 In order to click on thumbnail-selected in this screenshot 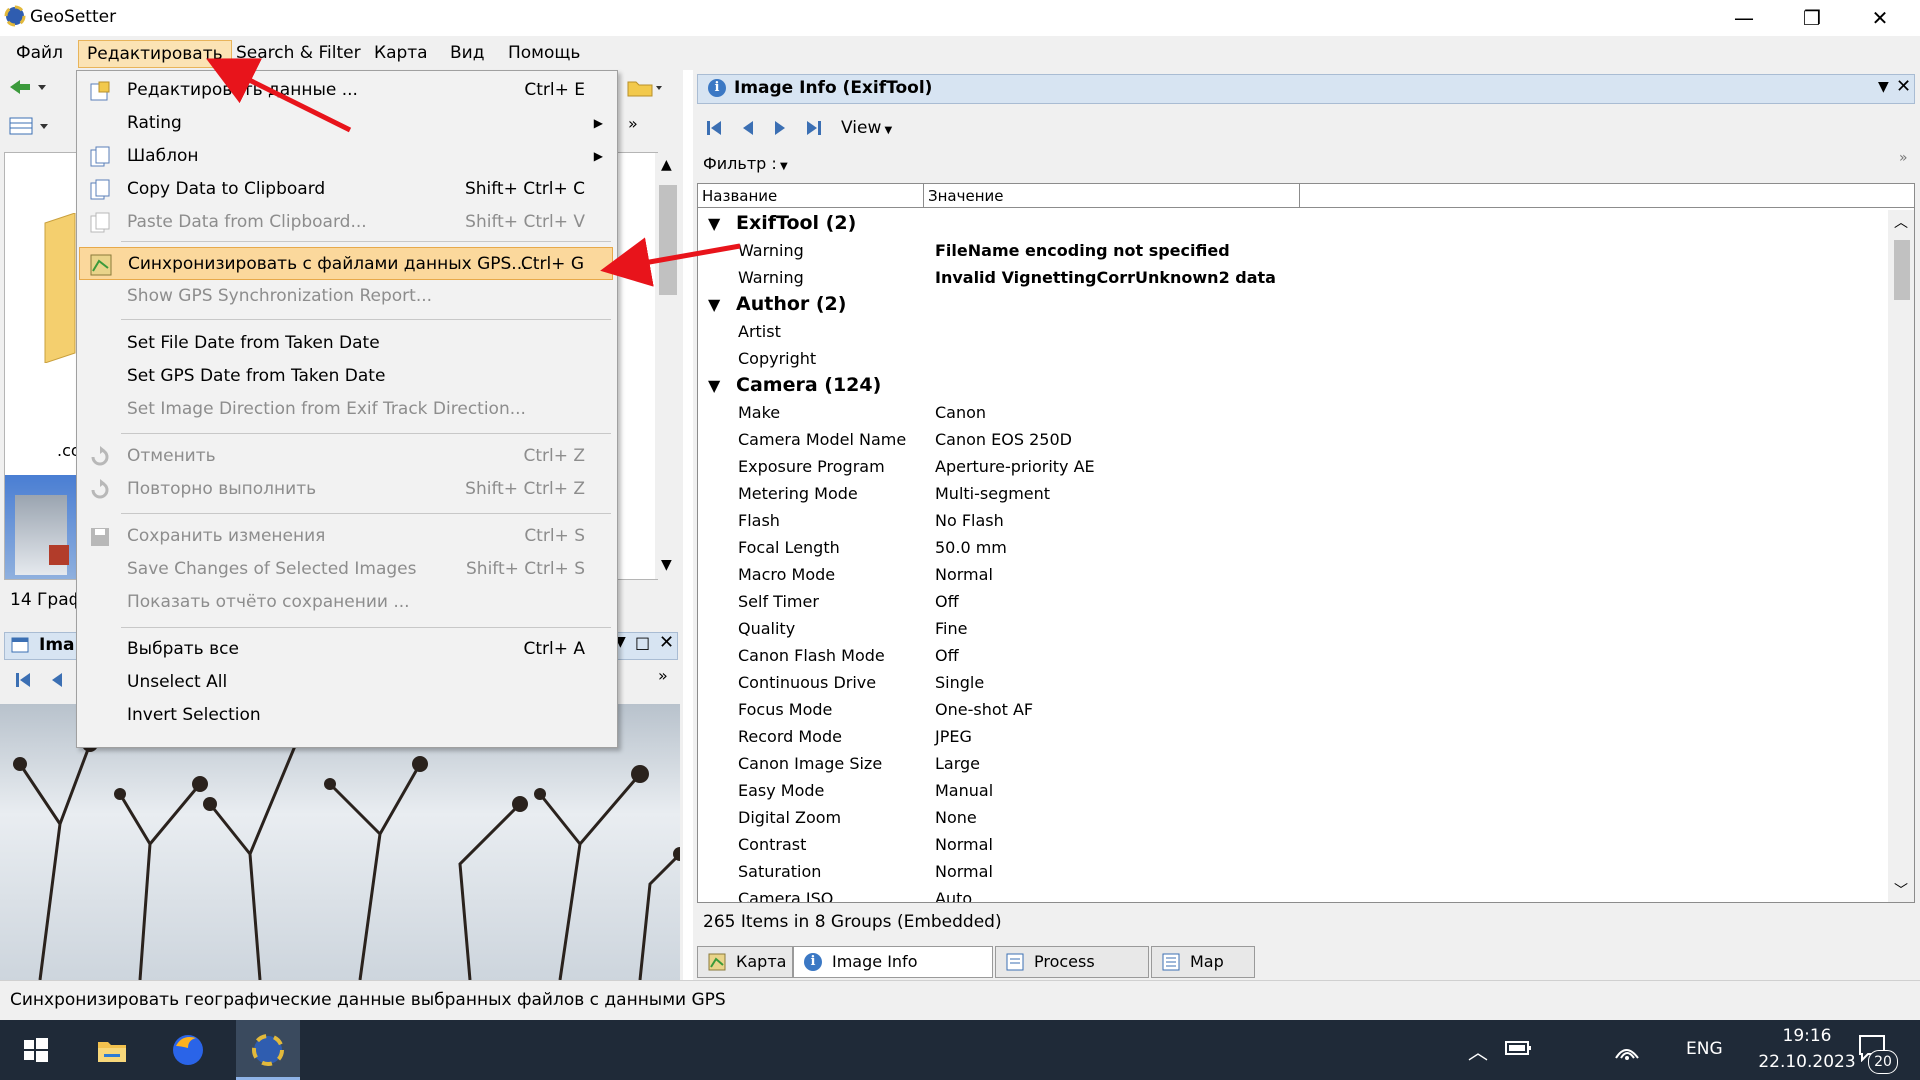, I will do `click(41, 527)`.